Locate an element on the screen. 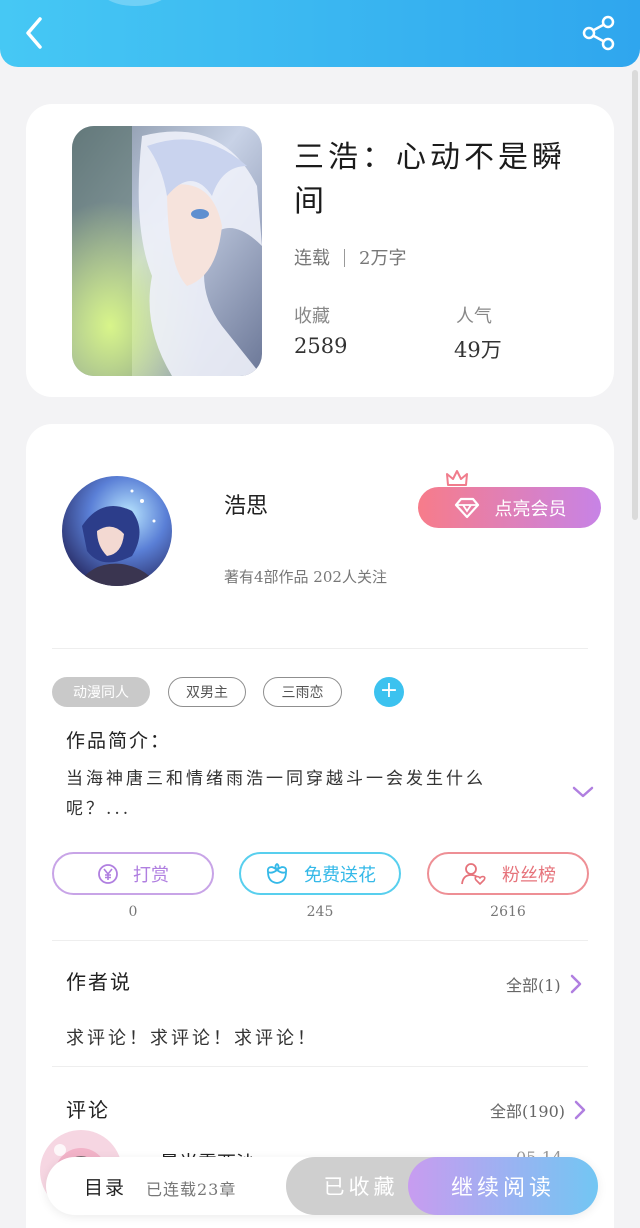  chevron-down-icon is located at coordinates (583, 792).